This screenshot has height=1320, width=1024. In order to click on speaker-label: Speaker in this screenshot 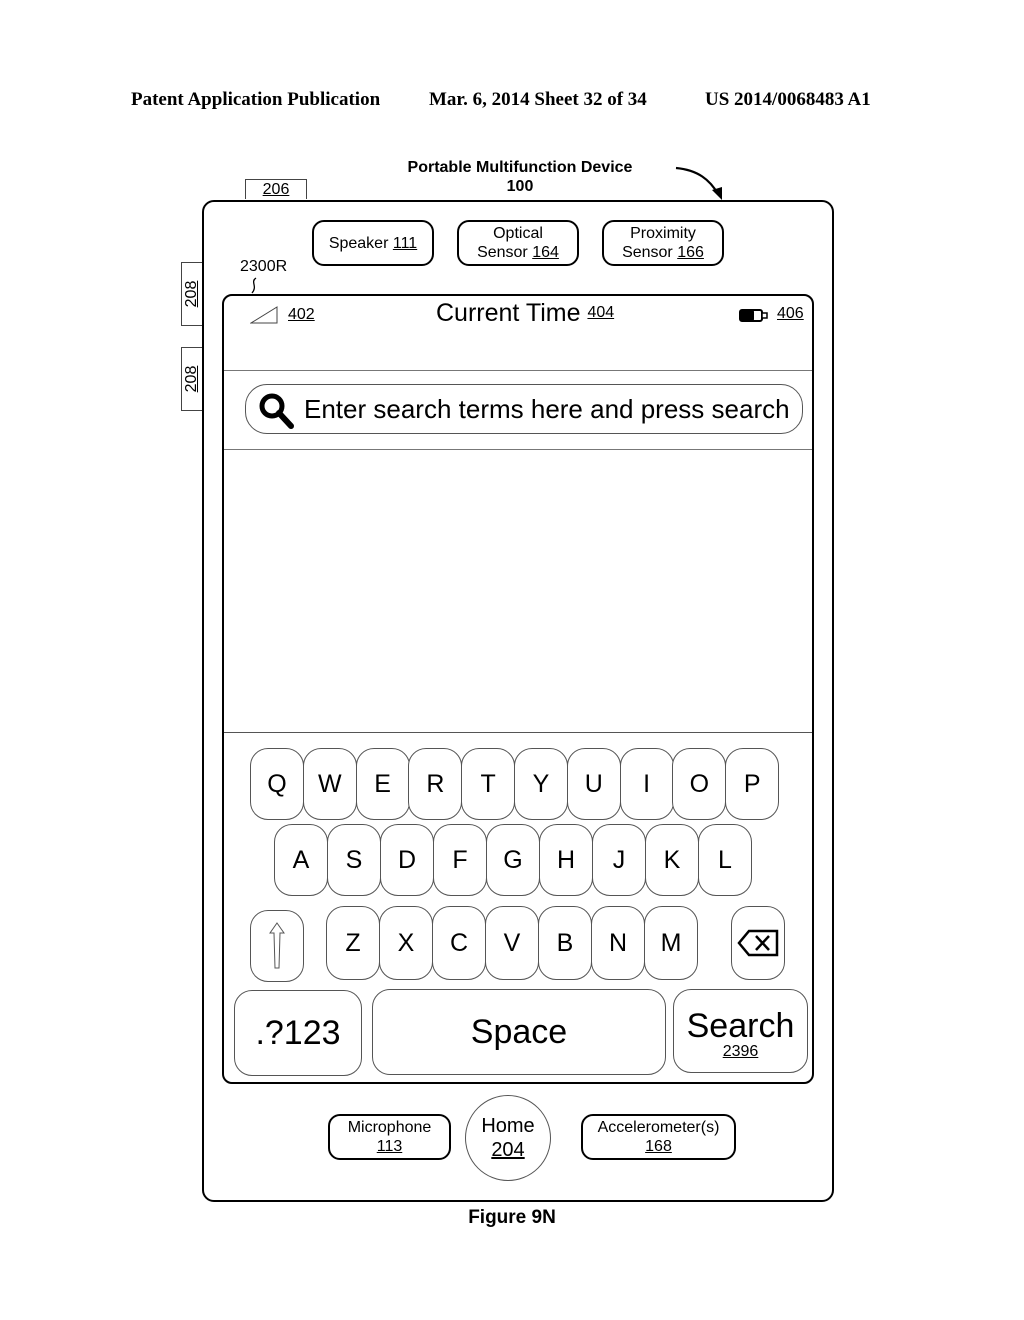, I will do `click(358, 243)`.